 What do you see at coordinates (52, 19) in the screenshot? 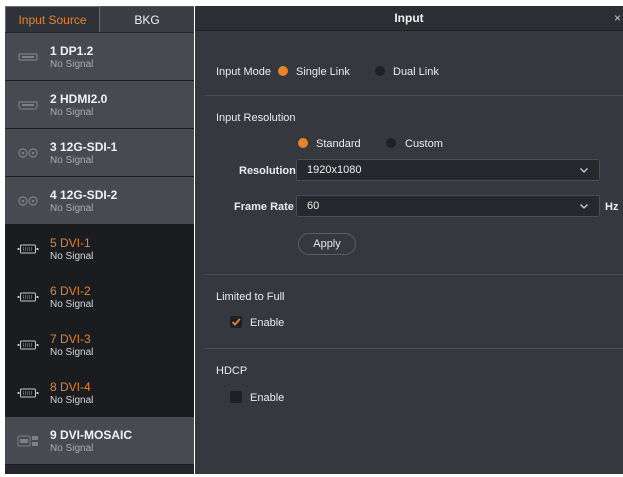
I see `tab-input-source: Input Source` at bounding box center [52, 19].